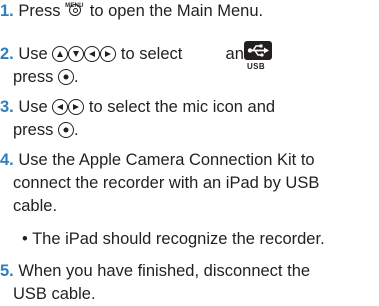 Image resolution: width=379 pixels, height=306 pixels. I want to click on step-number: 3., so click(7, 107).